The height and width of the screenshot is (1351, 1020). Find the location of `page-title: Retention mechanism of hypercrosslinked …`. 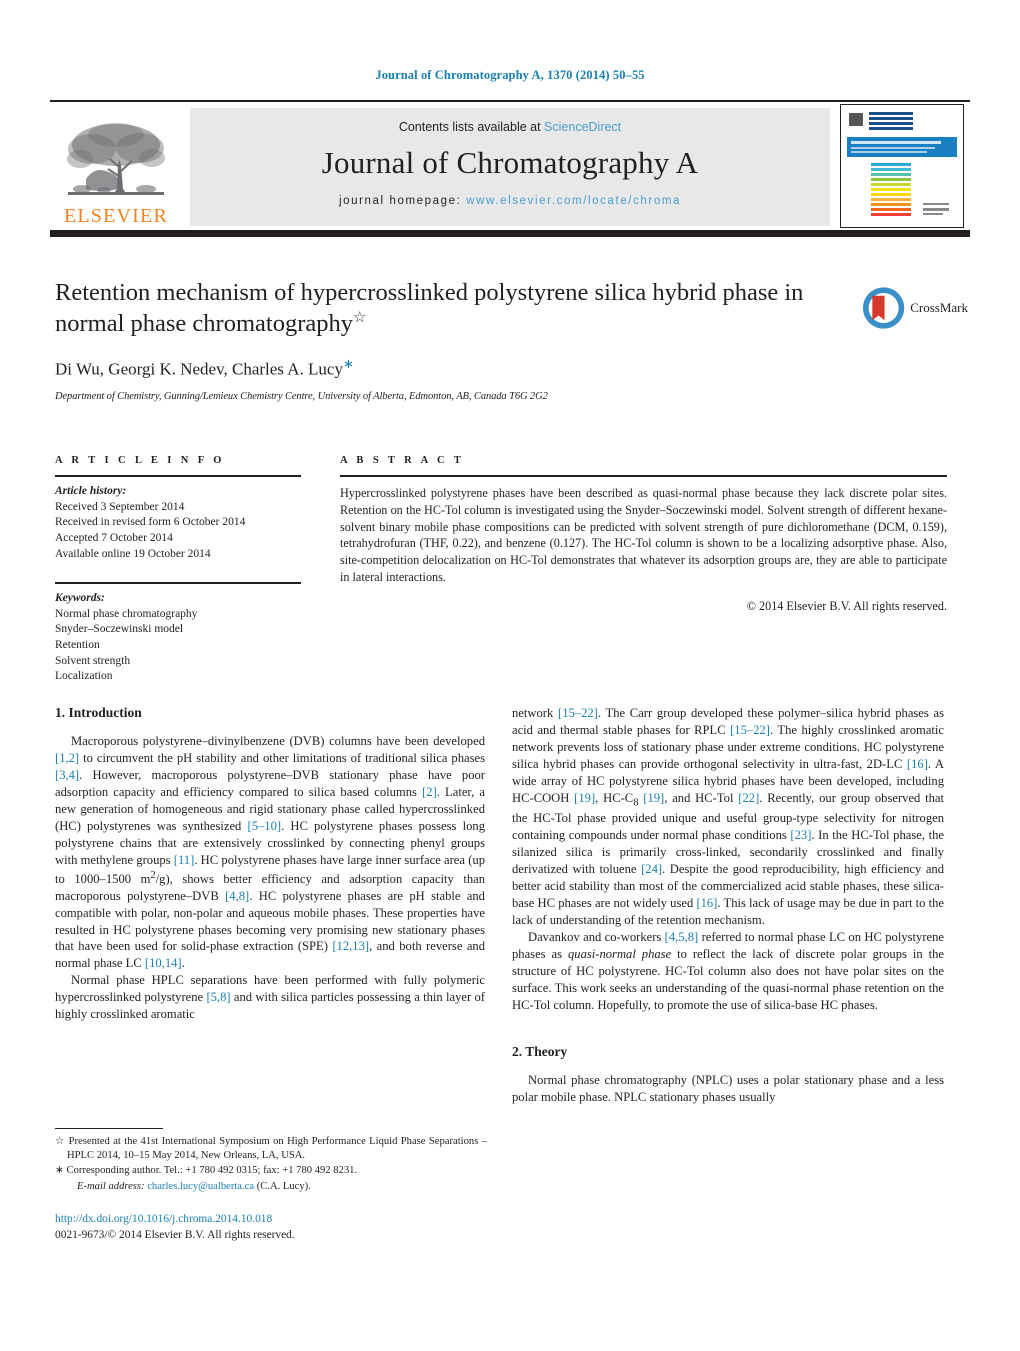

page-title: Retention mechanism of hypercrosslinked … is located at coordinates (450, 309).